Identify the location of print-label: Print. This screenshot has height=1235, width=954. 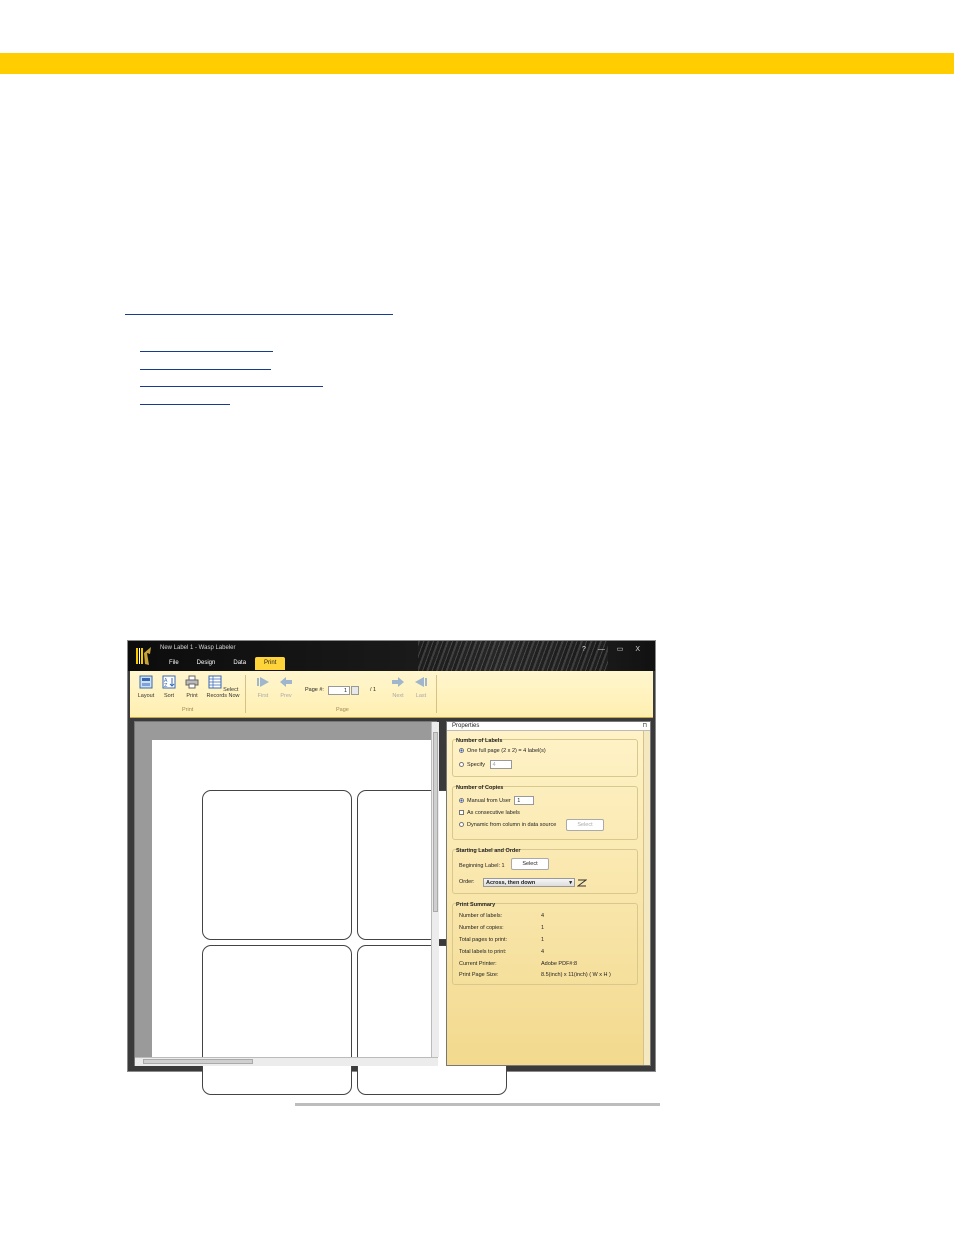
(192, 696).